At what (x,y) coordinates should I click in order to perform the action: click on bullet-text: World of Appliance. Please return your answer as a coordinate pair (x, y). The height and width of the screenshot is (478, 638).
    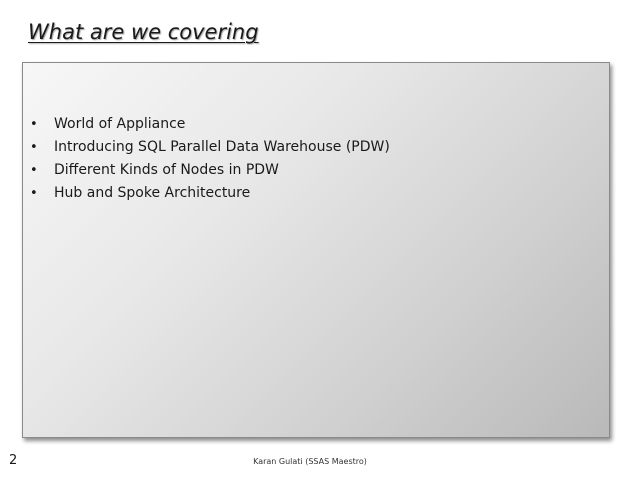
    Looking at the image, I should click on (120, 124).